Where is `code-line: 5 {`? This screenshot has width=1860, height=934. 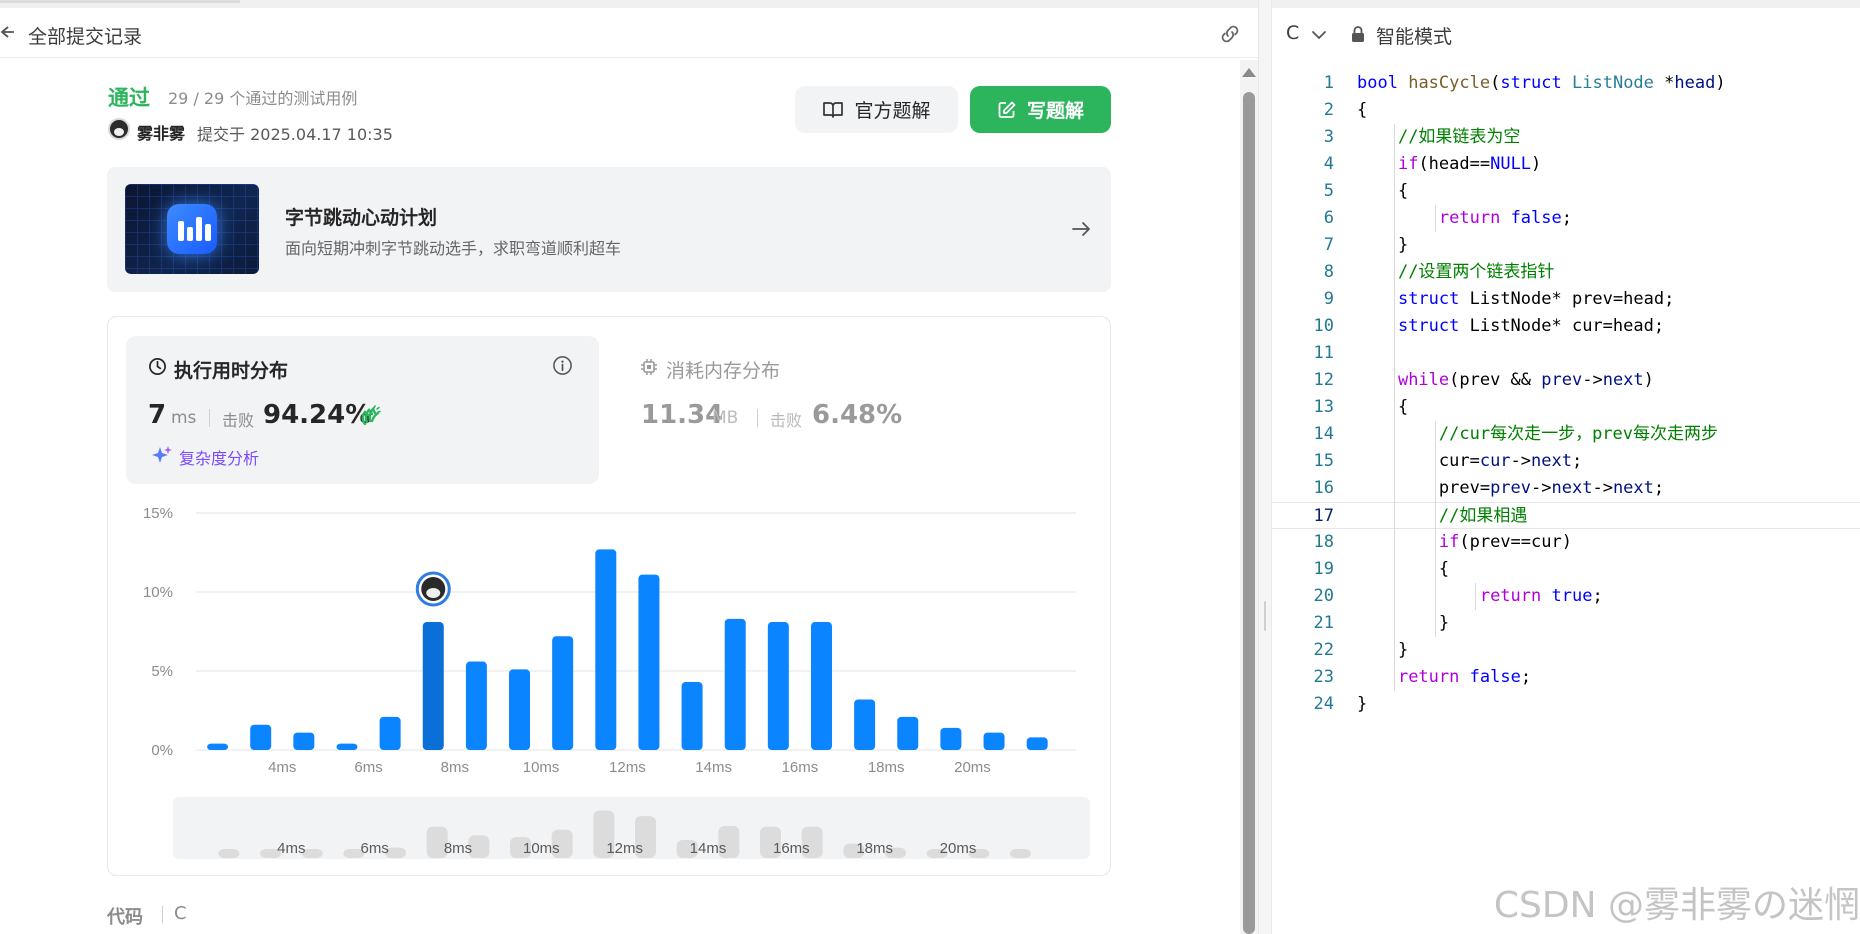 code-line: 5 { is located at coordinates (1566, 191).